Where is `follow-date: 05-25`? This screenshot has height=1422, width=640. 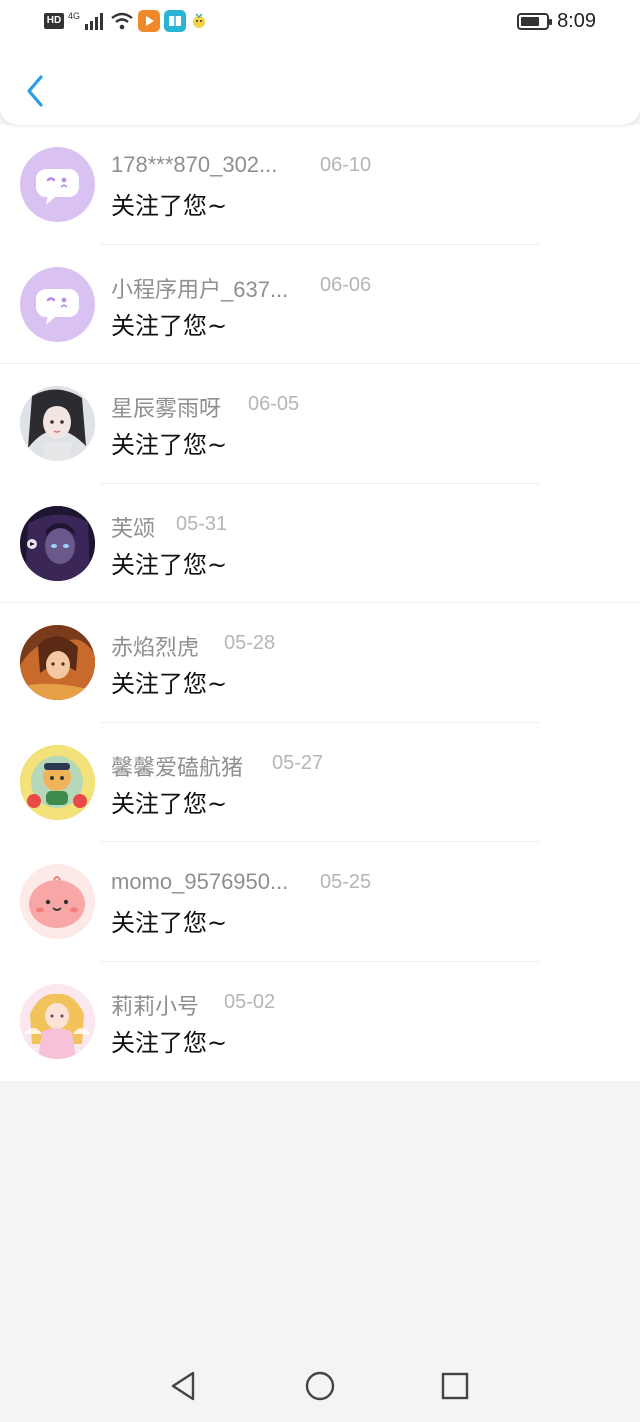
follow-date: 05-25 is located at coordinates (346, 882).